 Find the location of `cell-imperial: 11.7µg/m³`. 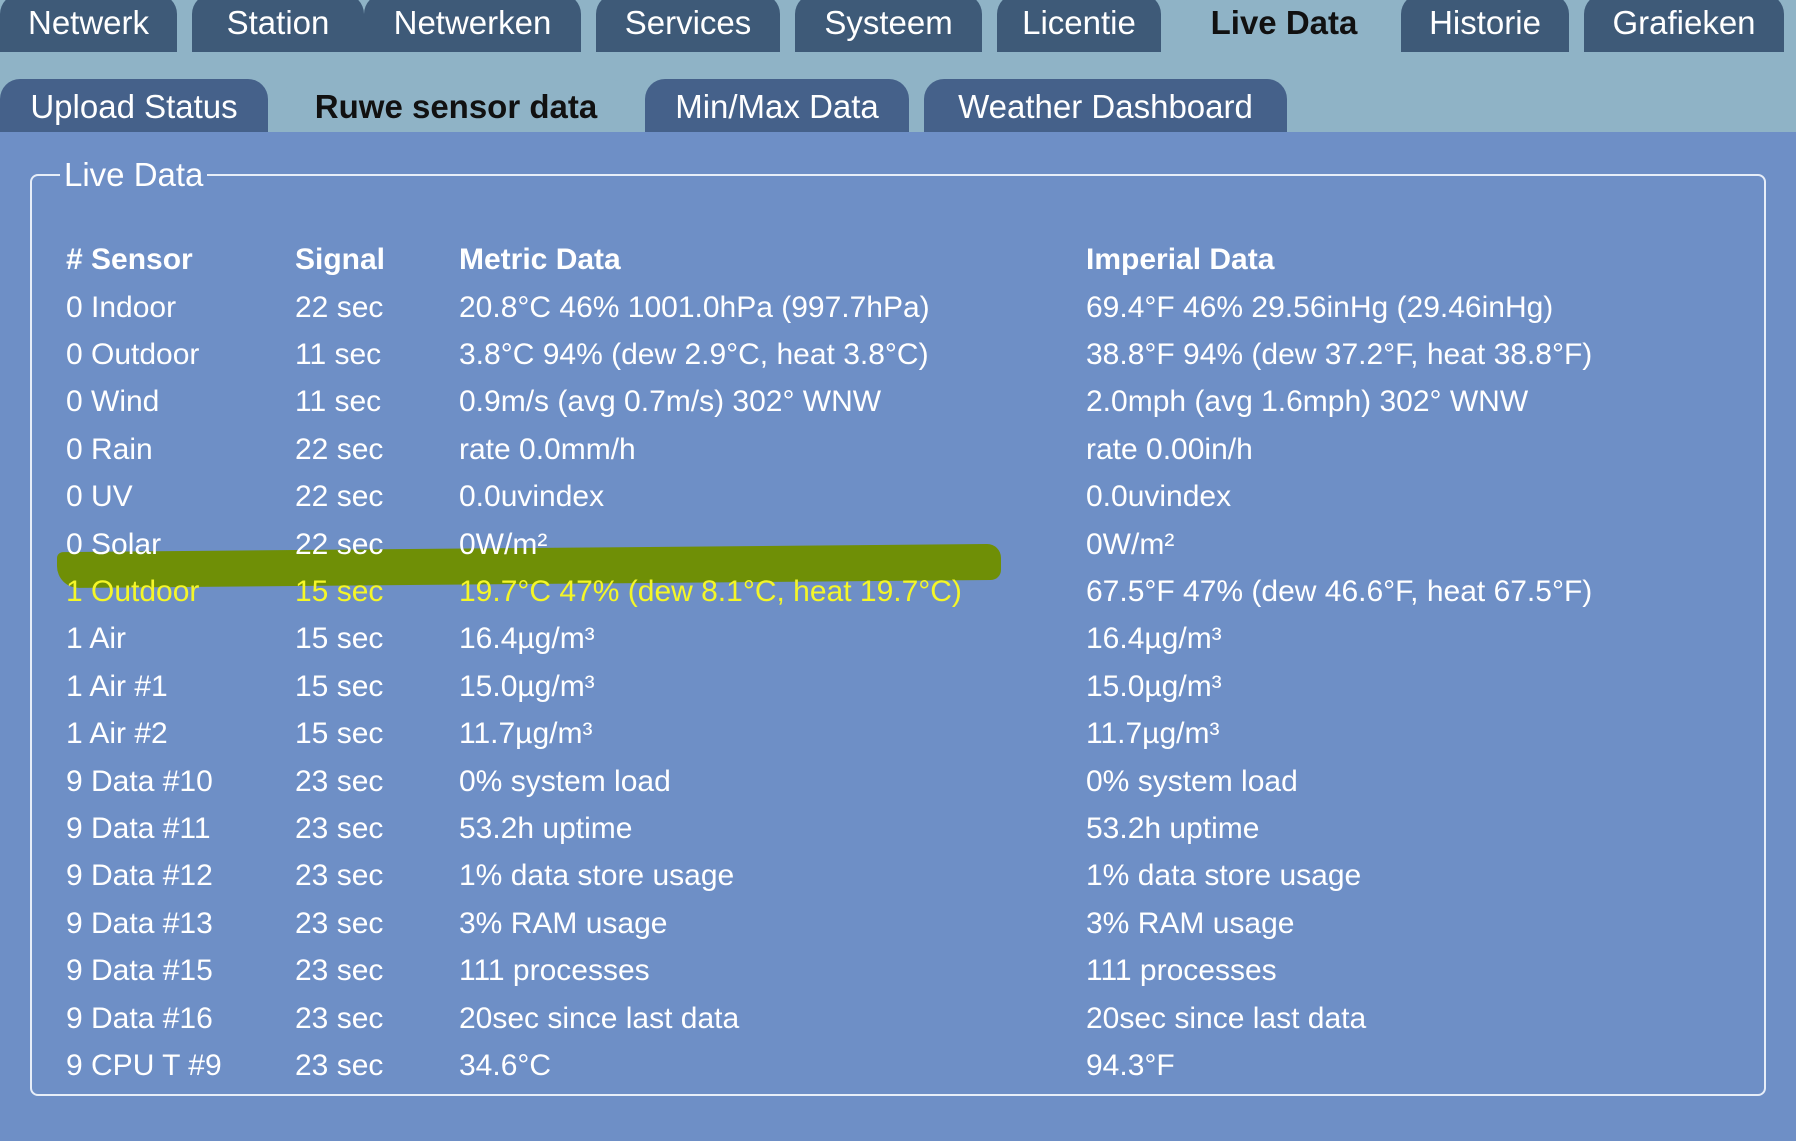

cell-imperial: 11.7µg/m³ is located at coordinates (1153, 734).